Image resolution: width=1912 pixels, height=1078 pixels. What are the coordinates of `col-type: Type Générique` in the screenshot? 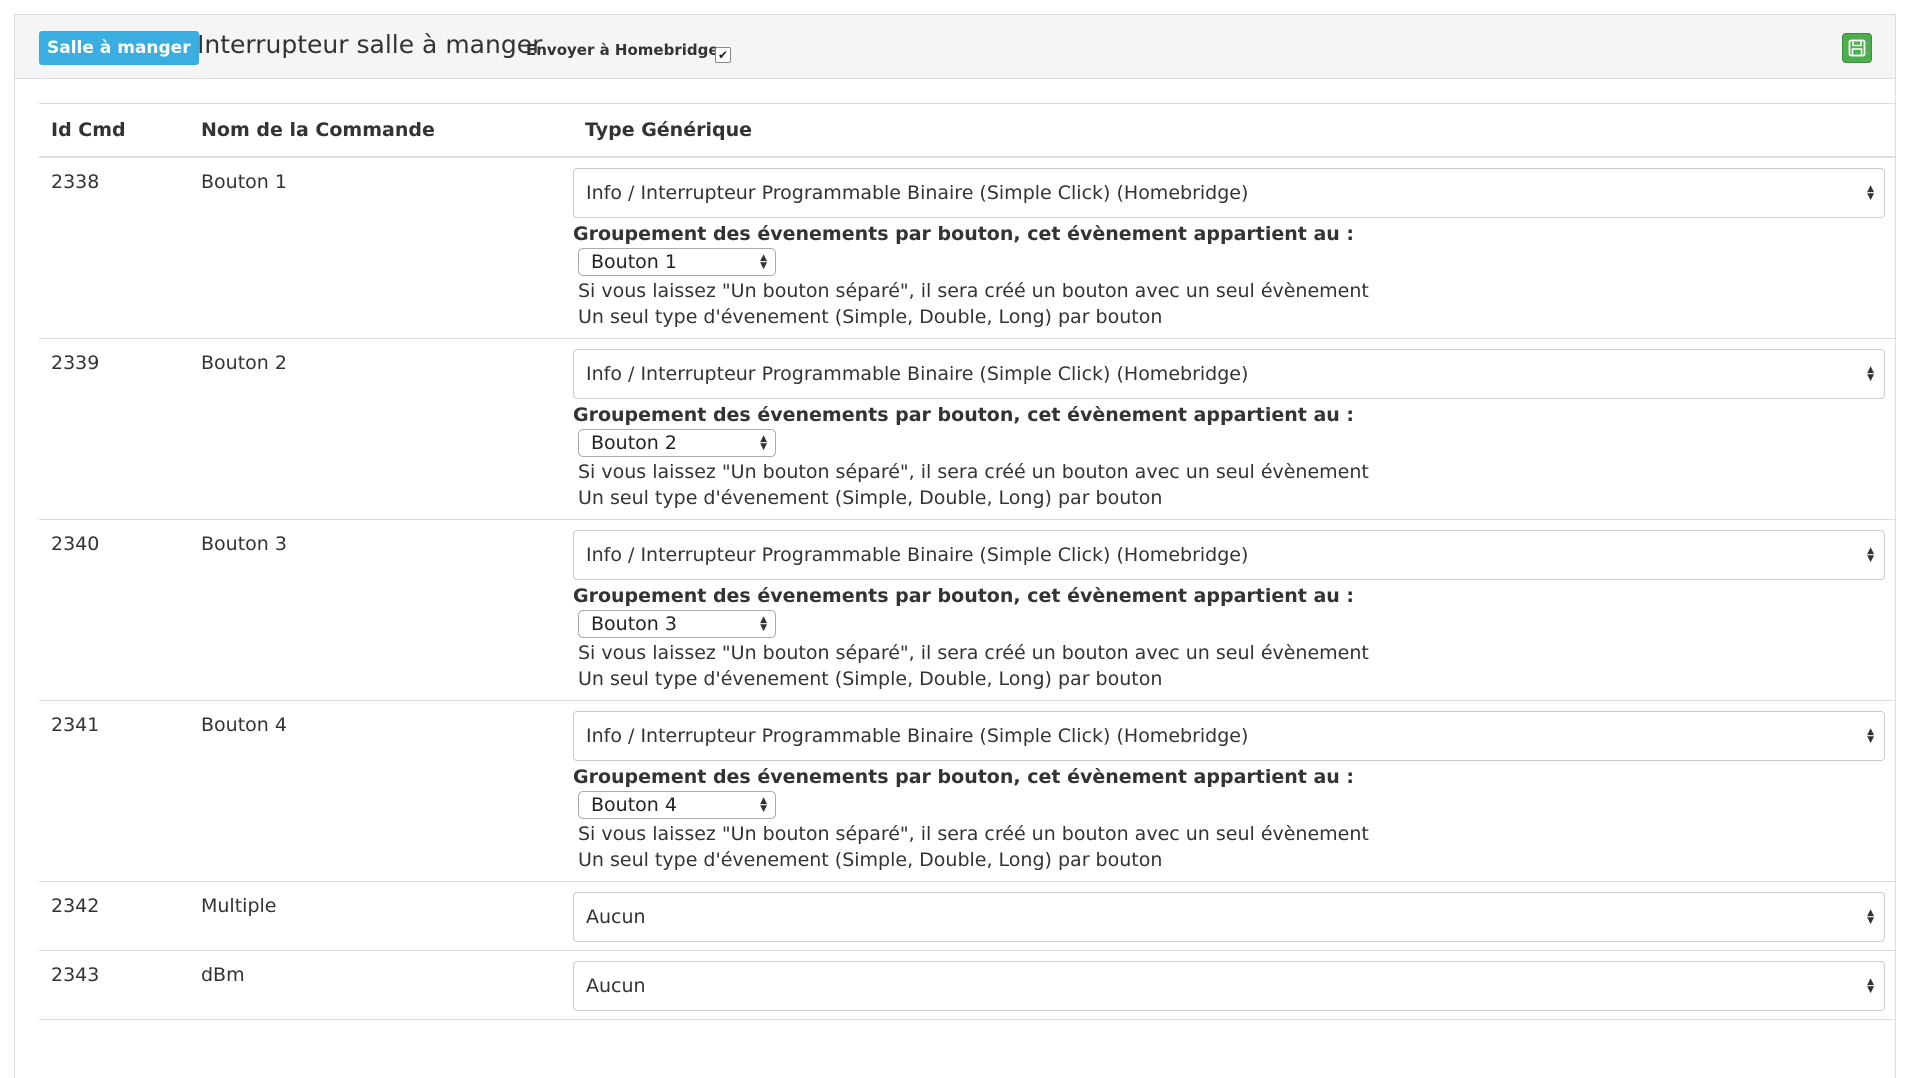 It's located at (1234, 130).